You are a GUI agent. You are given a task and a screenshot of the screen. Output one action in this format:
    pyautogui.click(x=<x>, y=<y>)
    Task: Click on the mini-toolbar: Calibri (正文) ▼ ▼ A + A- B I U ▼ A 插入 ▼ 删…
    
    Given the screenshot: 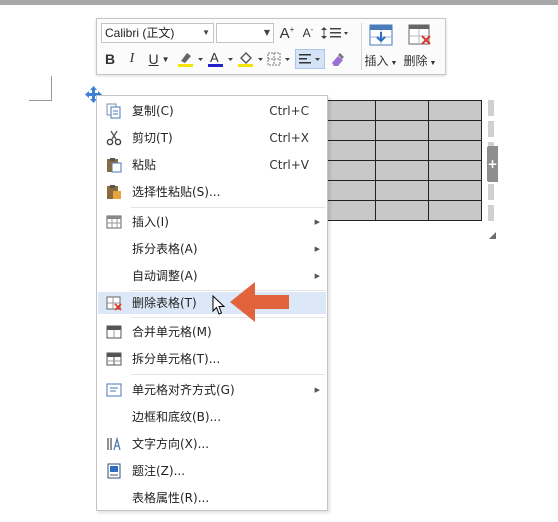 What is the action you would take?
    pyautogui.click(x=271, y=46)
    